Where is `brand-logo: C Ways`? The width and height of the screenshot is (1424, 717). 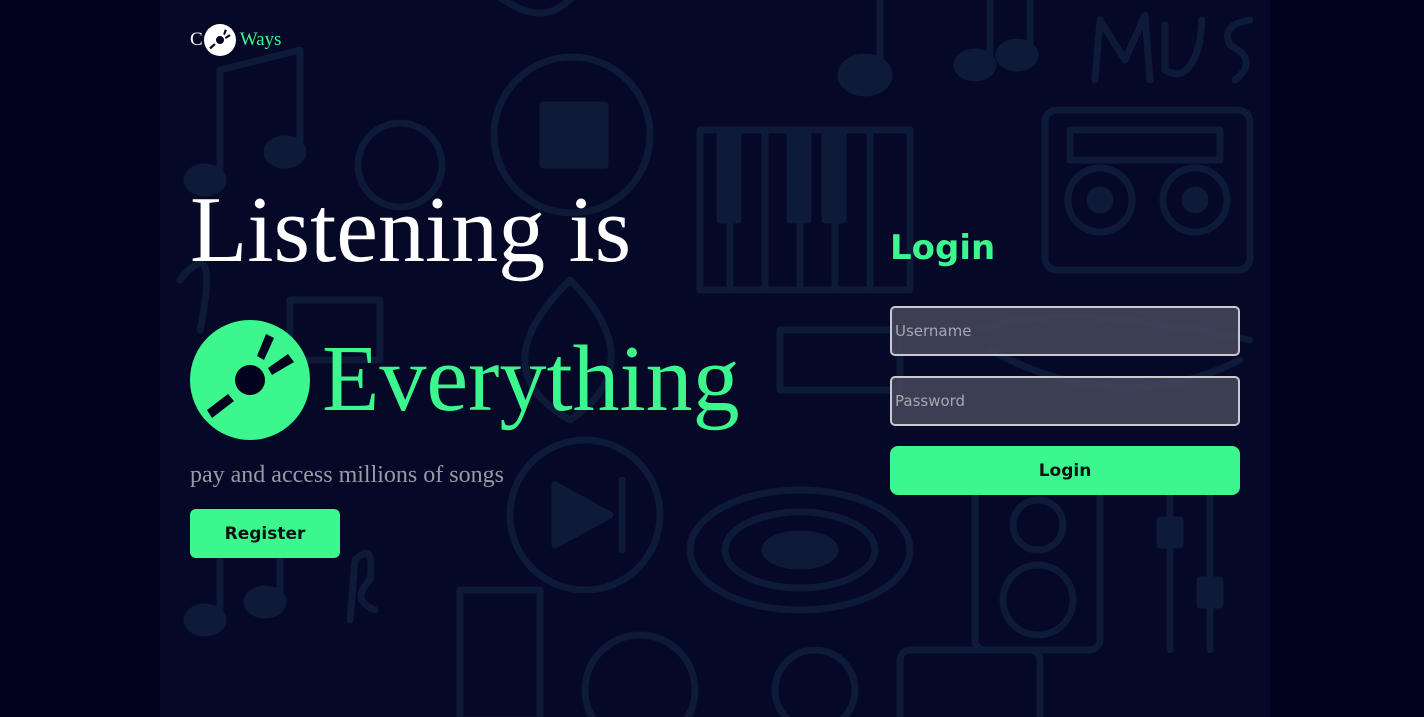 brand-logo: C Ways is located at coordinates (235, 40).